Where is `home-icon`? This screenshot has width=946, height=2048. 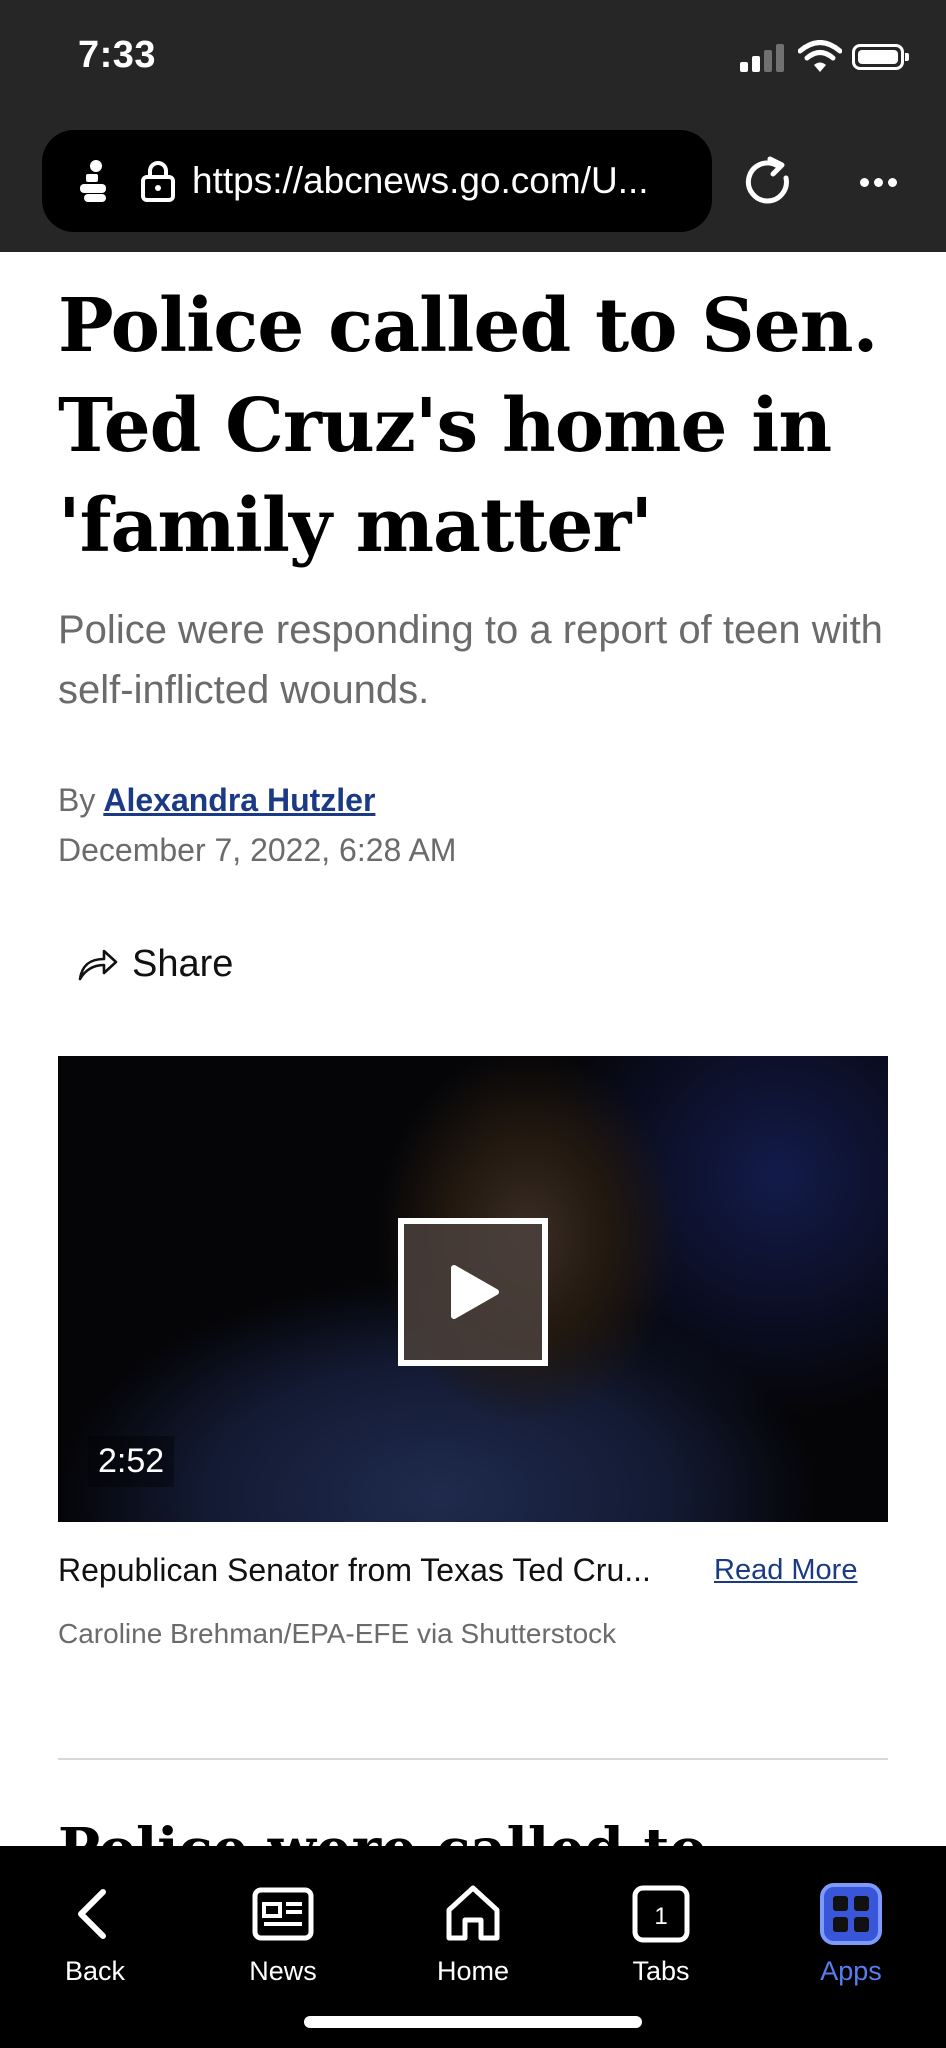
home-icon is located at coordinates (473, 1913).